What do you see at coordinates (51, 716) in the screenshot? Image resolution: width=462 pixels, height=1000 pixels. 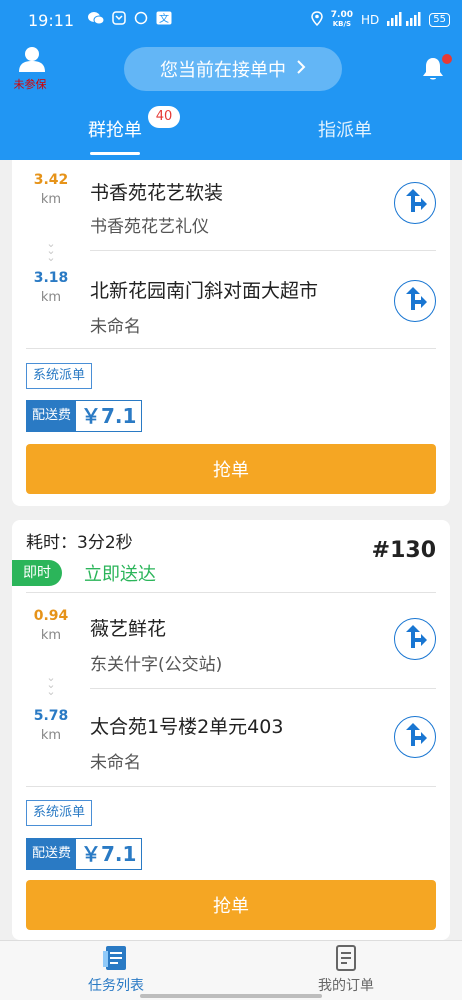 I see `dropoff-distance-value: 5.78` at bounding box center [51, 716].